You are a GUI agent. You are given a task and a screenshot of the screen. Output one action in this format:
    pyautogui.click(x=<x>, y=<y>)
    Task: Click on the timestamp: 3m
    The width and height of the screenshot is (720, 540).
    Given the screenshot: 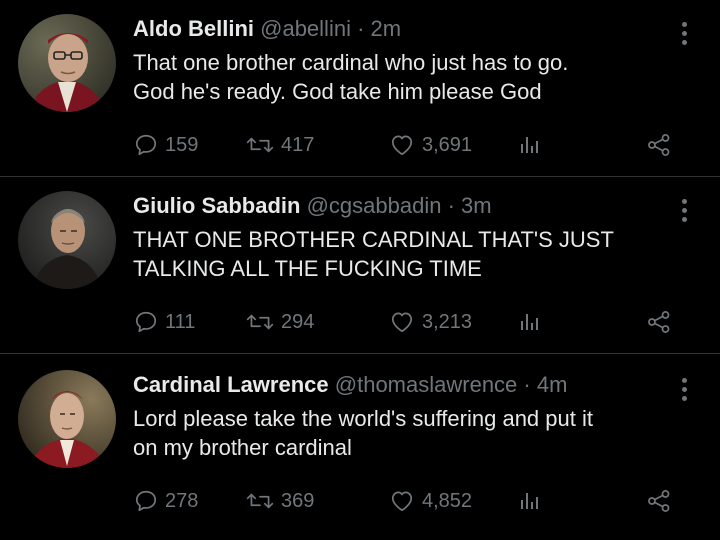 What is the action you would take?
    pyautogui.click(x=476, y=205)
    